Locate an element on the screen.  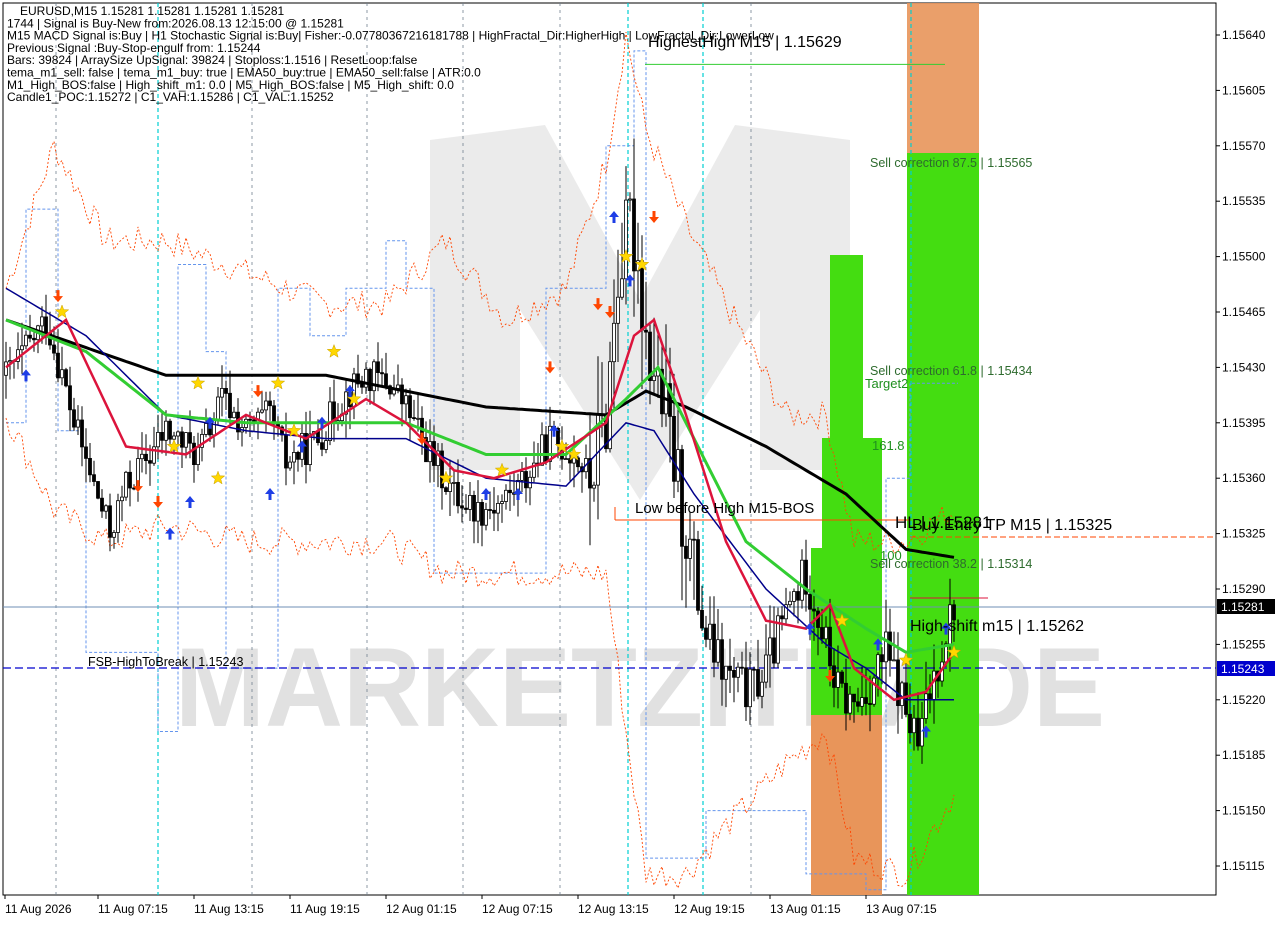
x-tick-label: 11 Aug 13:15 is located at coordinates (229, 909).